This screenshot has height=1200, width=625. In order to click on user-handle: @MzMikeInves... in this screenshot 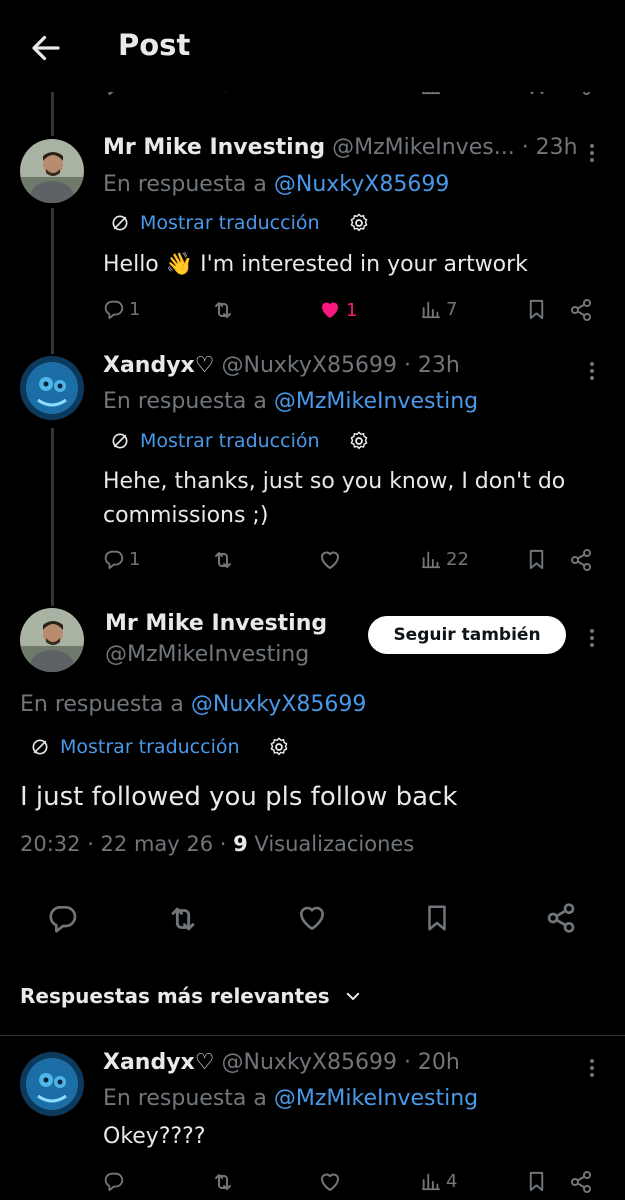, I will do `click(423, 147)`.